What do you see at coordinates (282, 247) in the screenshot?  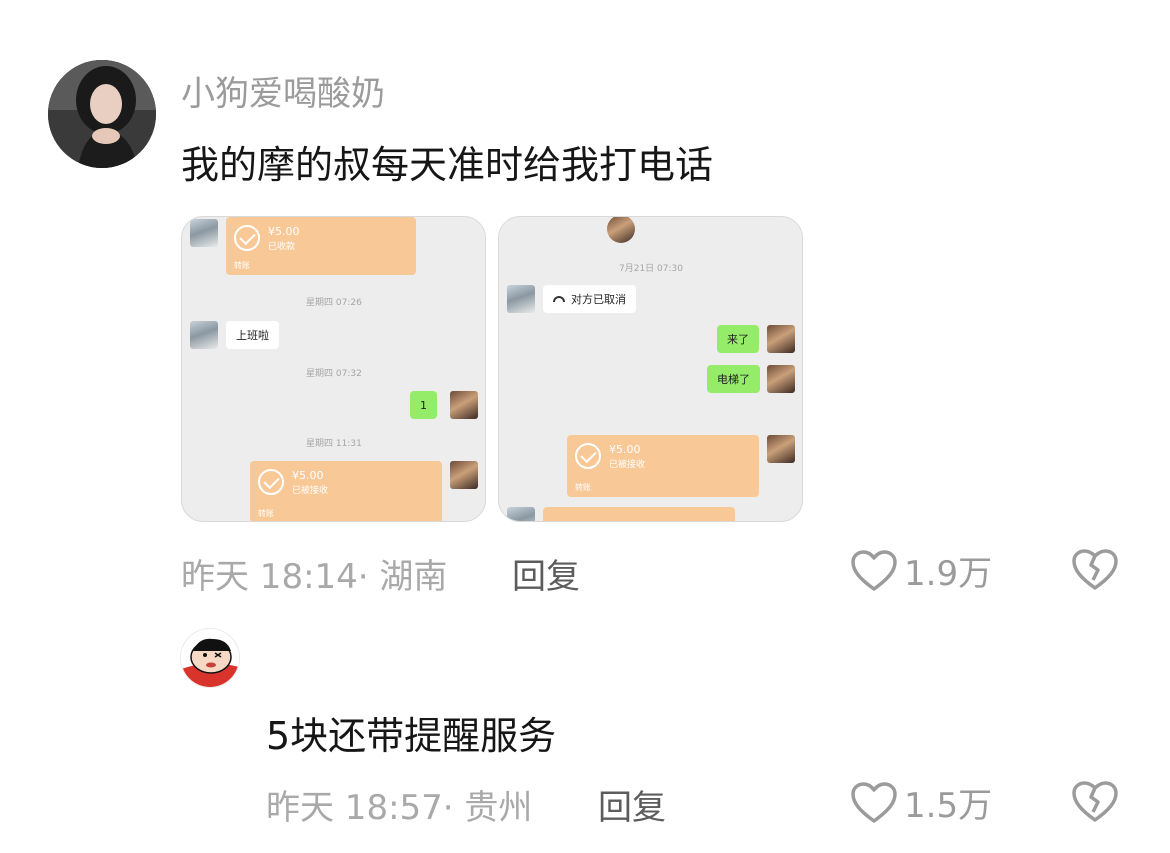 I see `transfer-status: 已收款` at bounding box center [282, 247].